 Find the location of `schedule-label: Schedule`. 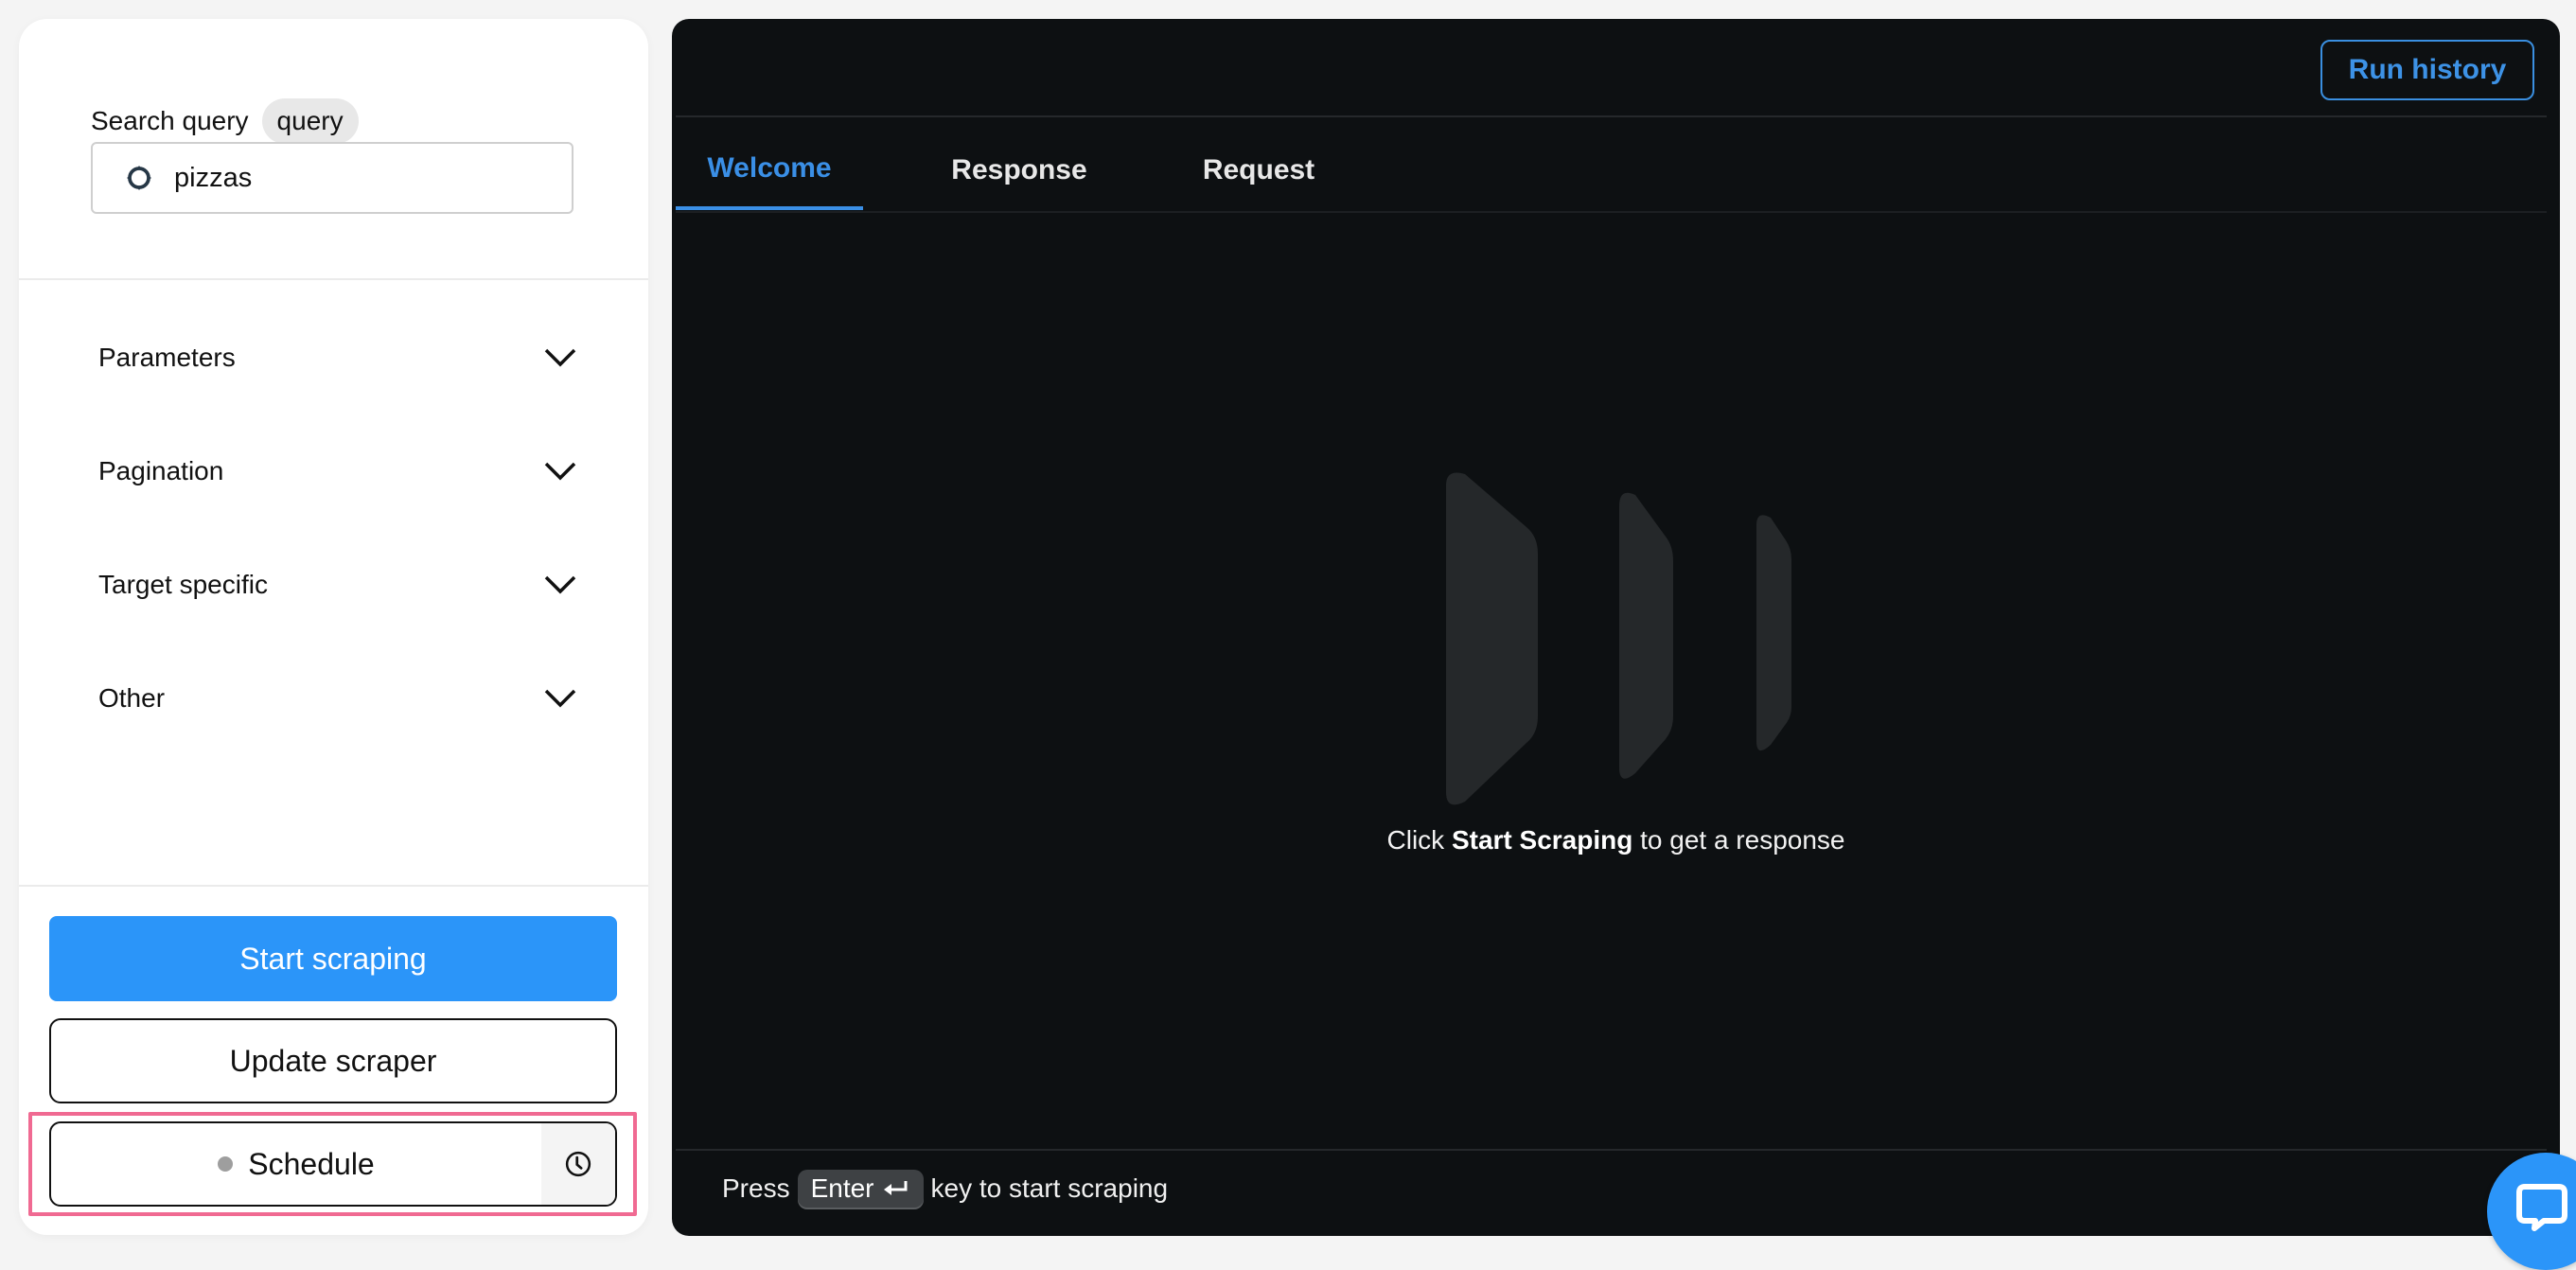

schedule-label: Schedule is located at coordinates (311, 1163).